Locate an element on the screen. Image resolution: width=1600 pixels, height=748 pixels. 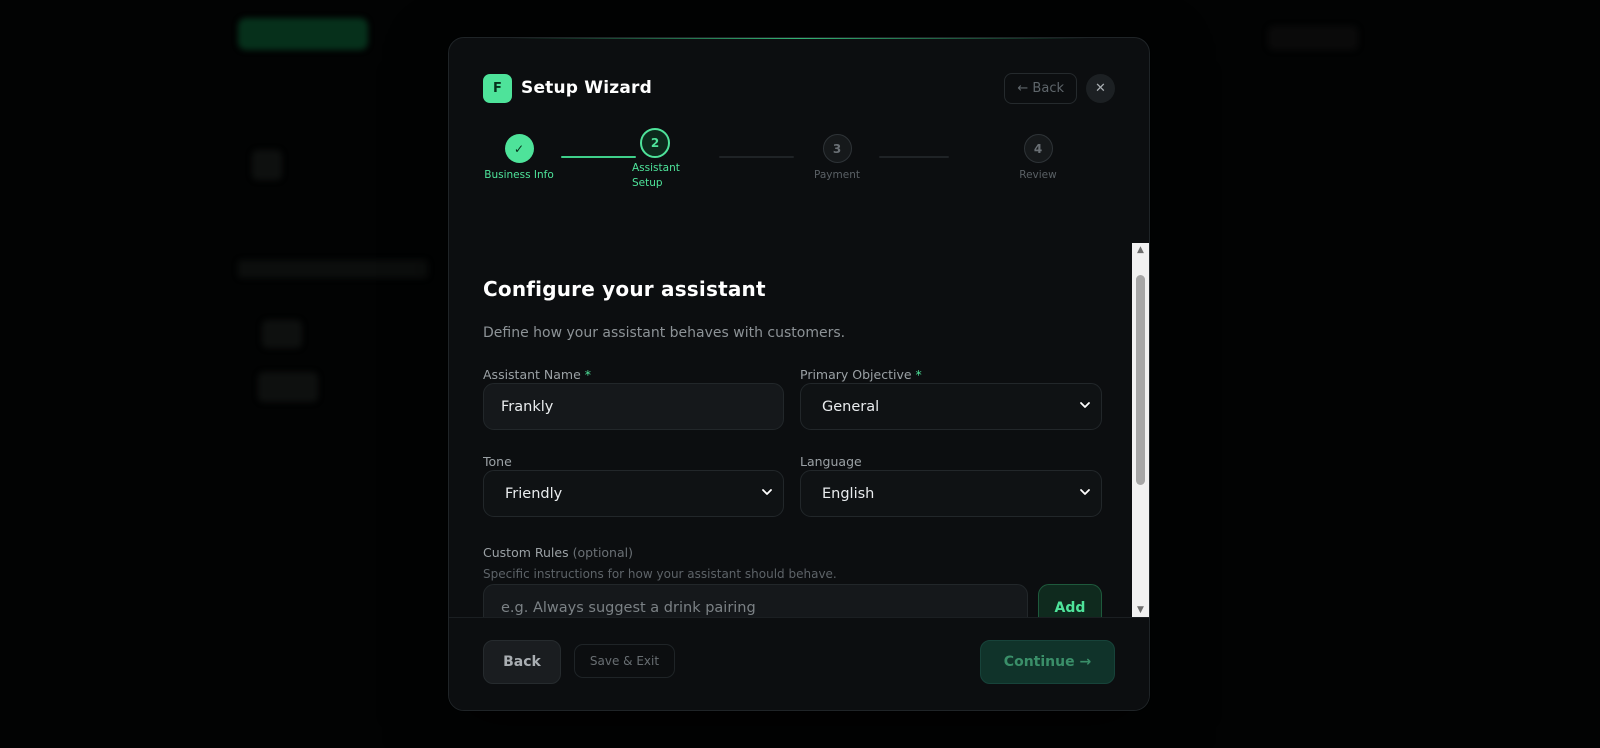
background-item is located at coordinates (288, 387).